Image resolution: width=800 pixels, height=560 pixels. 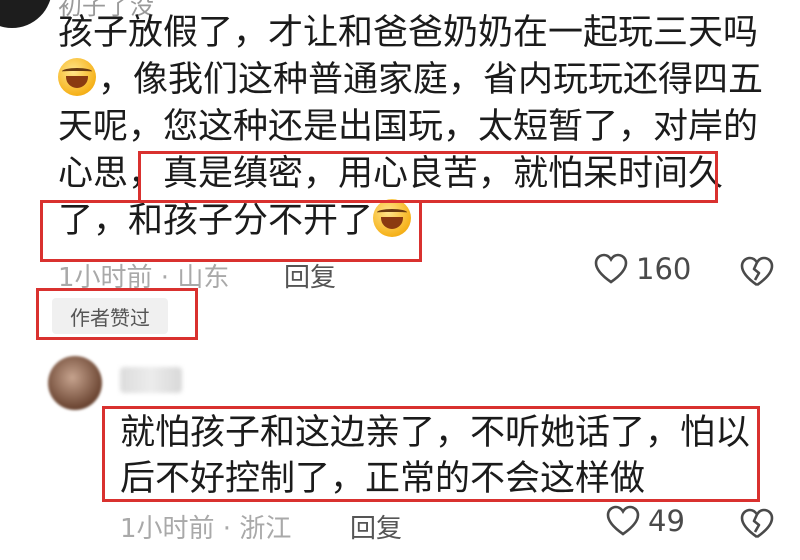 I want to click on comment-line: 天呢，您这种还是出国玩，太短暂了，对岸的, so click(x=408, y=127).